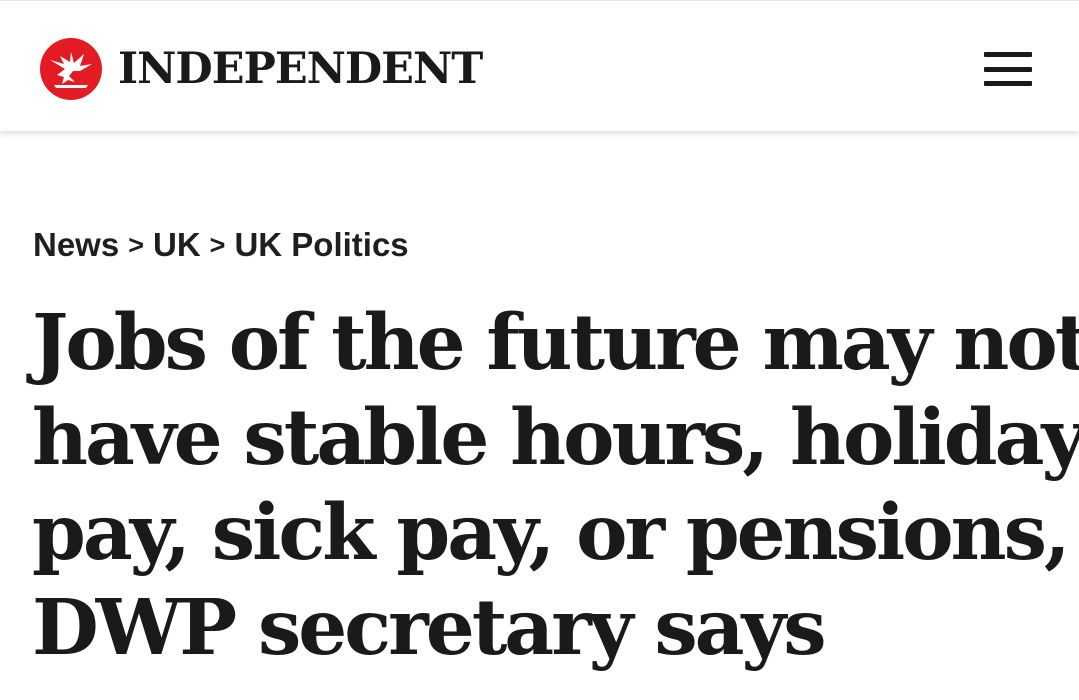 The width and height of the screenshot is (1079, 700). What do you see at coordinates (321, 245) in the screenshot?
I see `breadcrumb-uk-politics: UK Politics` at bounding box center [321, 245].